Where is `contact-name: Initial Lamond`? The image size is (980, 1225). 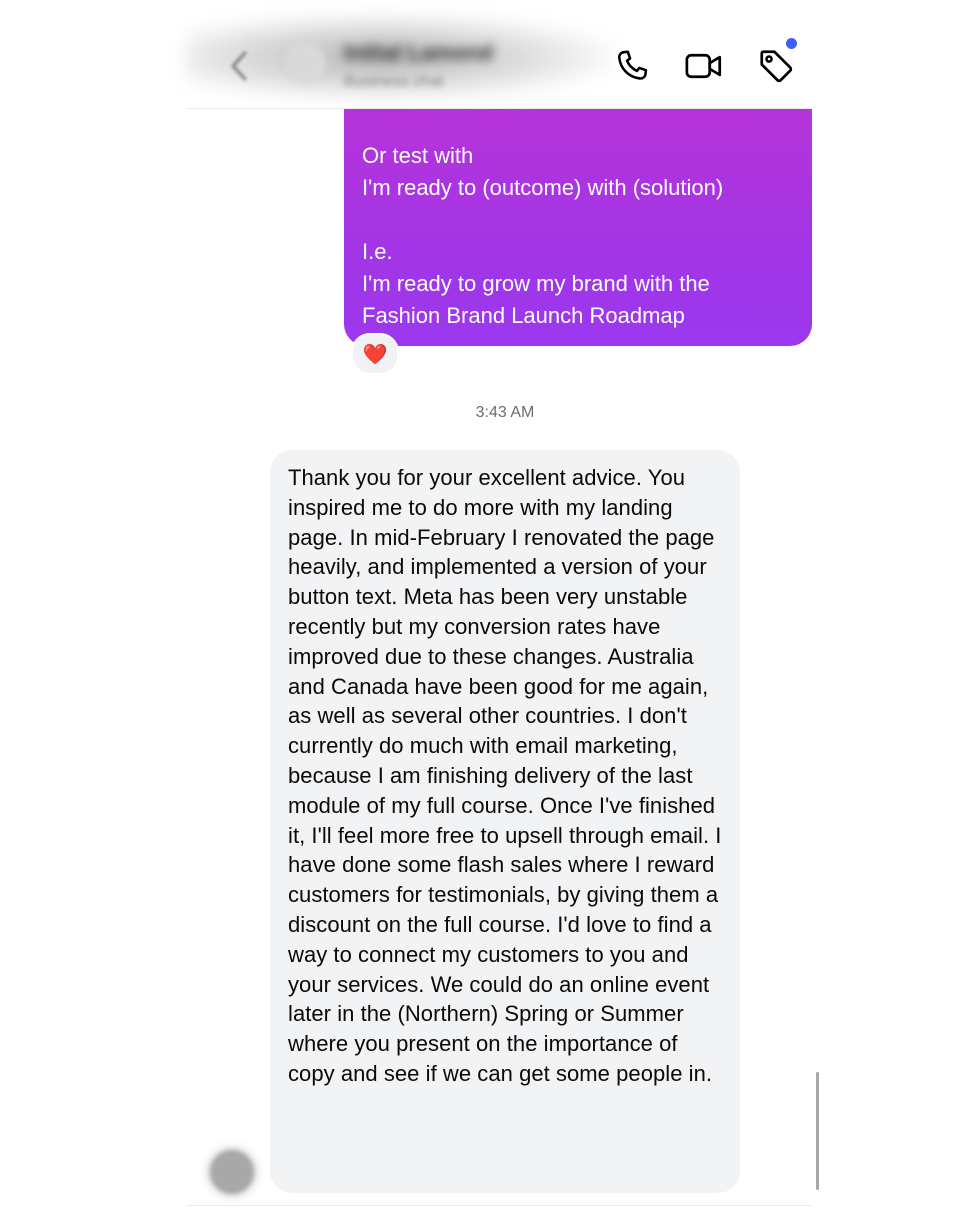
contact-name: Initial Lamond is located at coordinates (418, 53).